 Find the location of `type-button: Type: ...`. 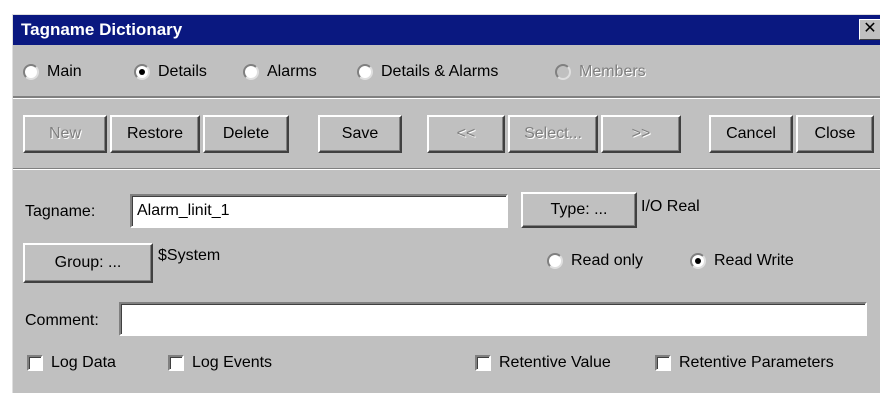

type-button: Type: ... is located at coordinates (579, 210).